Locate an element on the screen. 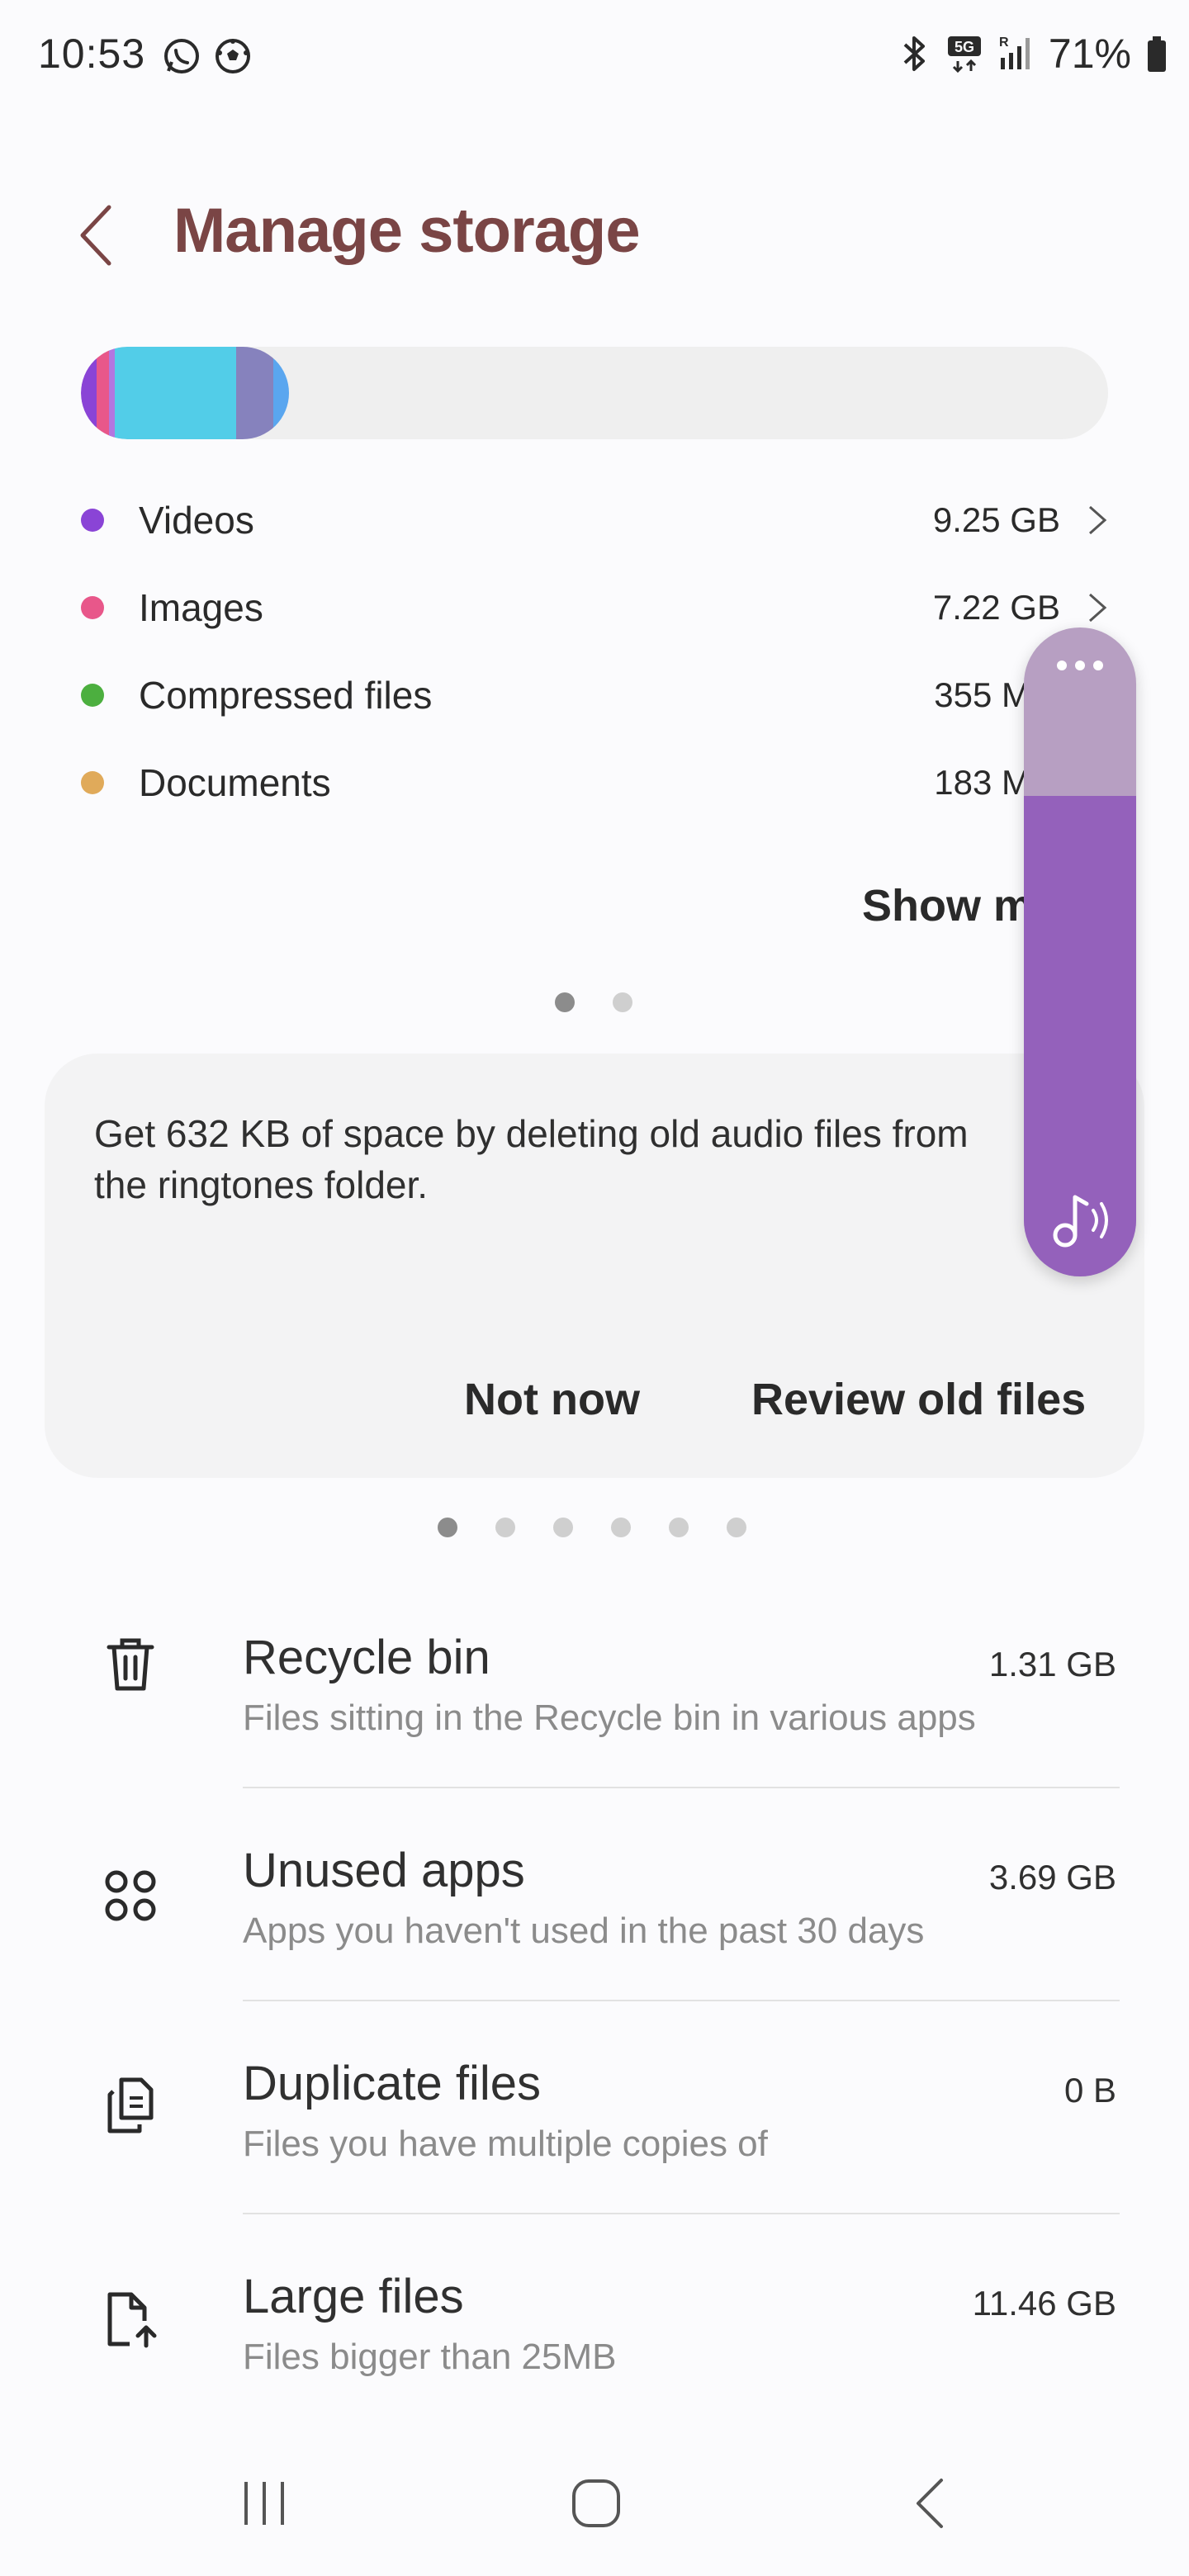 This screenshot has height=2576, width=1189. storage-usage-fill is located at coordinates (185, 393).